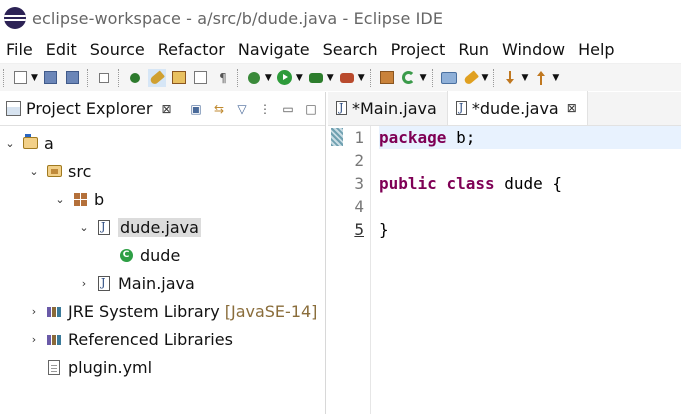 This screenshot has width=681, height=414. Describe the element at coordinates (162, 367) in the screenshot. I see `tree-item-plugin-yml: plugin.yml` at that location.